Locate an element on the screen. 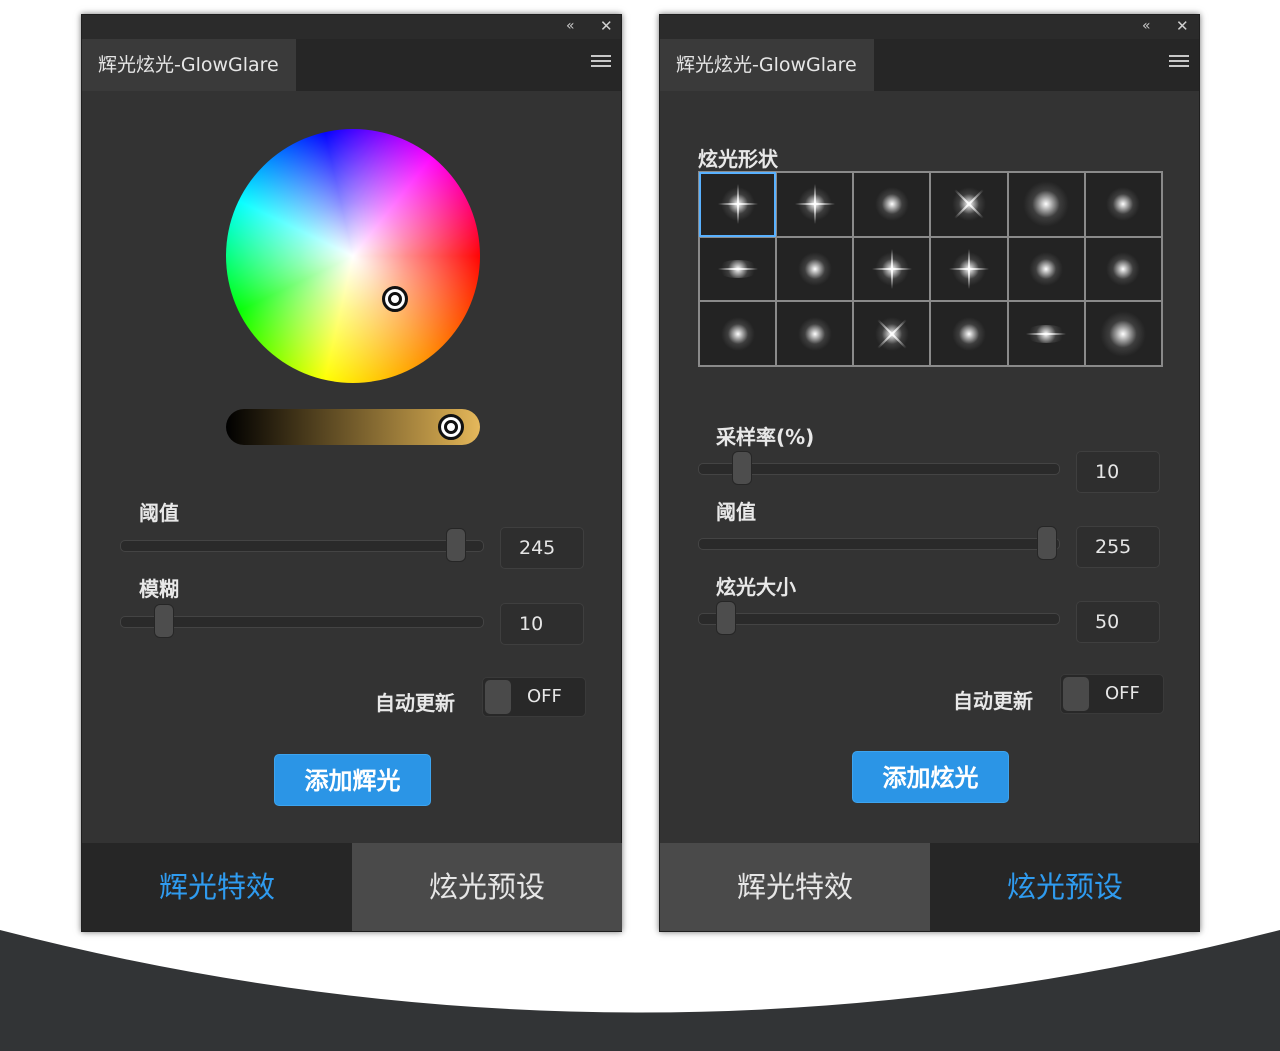  sample-rate-label: 采样率(%) is located at coordinates (765, 437).